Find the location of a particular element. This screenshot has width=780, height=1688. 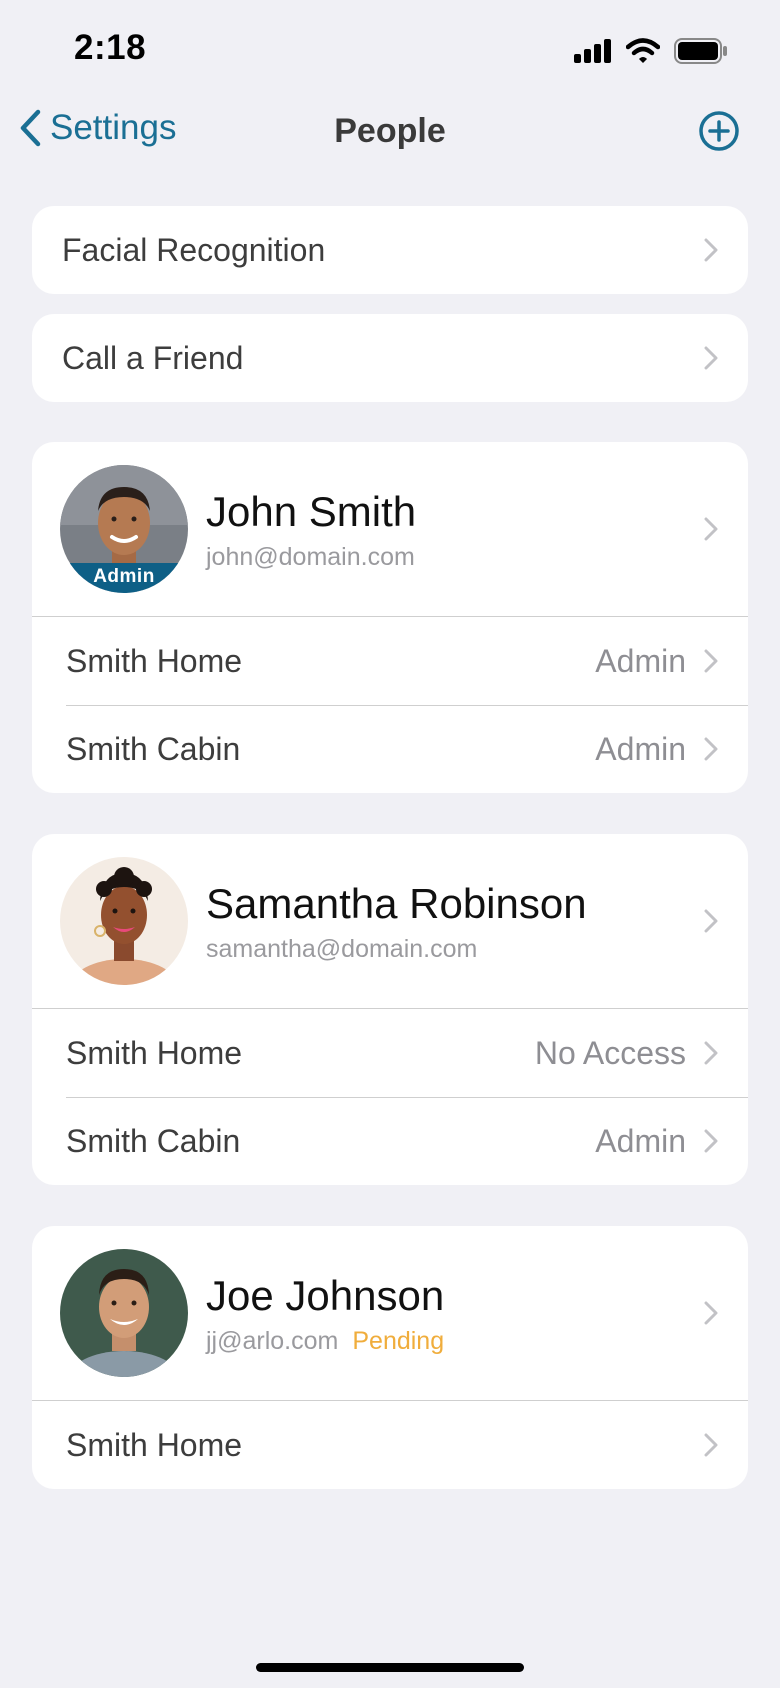

person-name: Samantha Robinson is located at coordinates (396, 903).